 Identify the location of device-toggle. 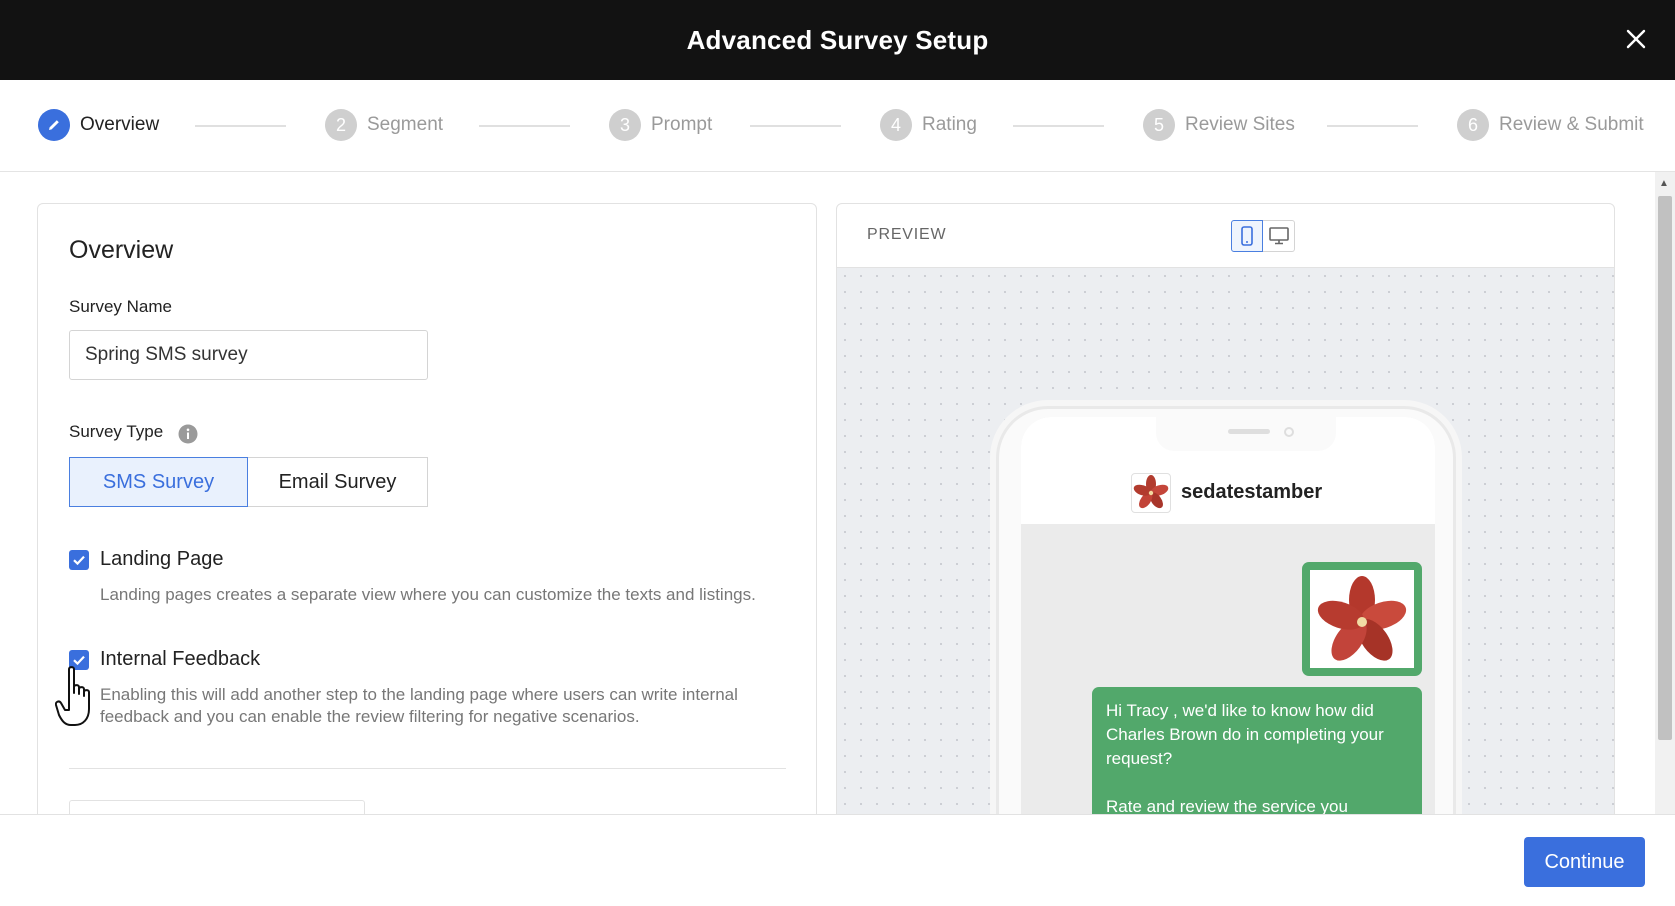
(1263, 236).